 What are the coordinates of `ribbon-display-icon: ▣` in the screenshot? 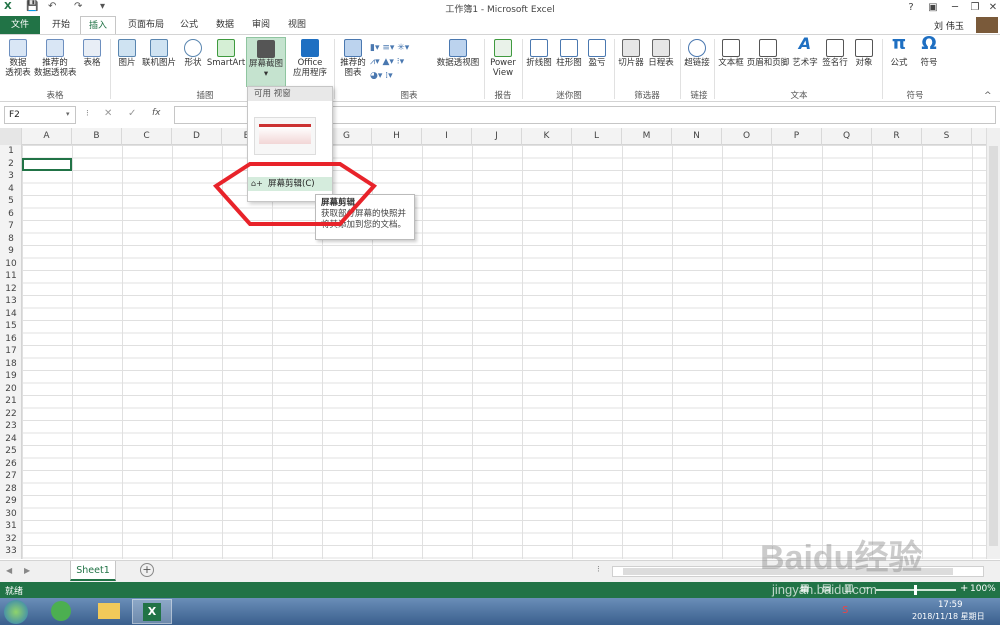 It's located at (933, 8).